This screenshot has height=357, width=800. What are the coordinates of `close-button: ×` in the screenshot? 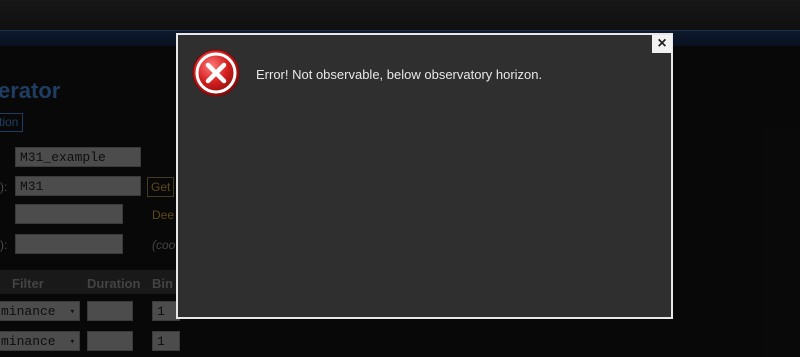 It's located at (662, 44).